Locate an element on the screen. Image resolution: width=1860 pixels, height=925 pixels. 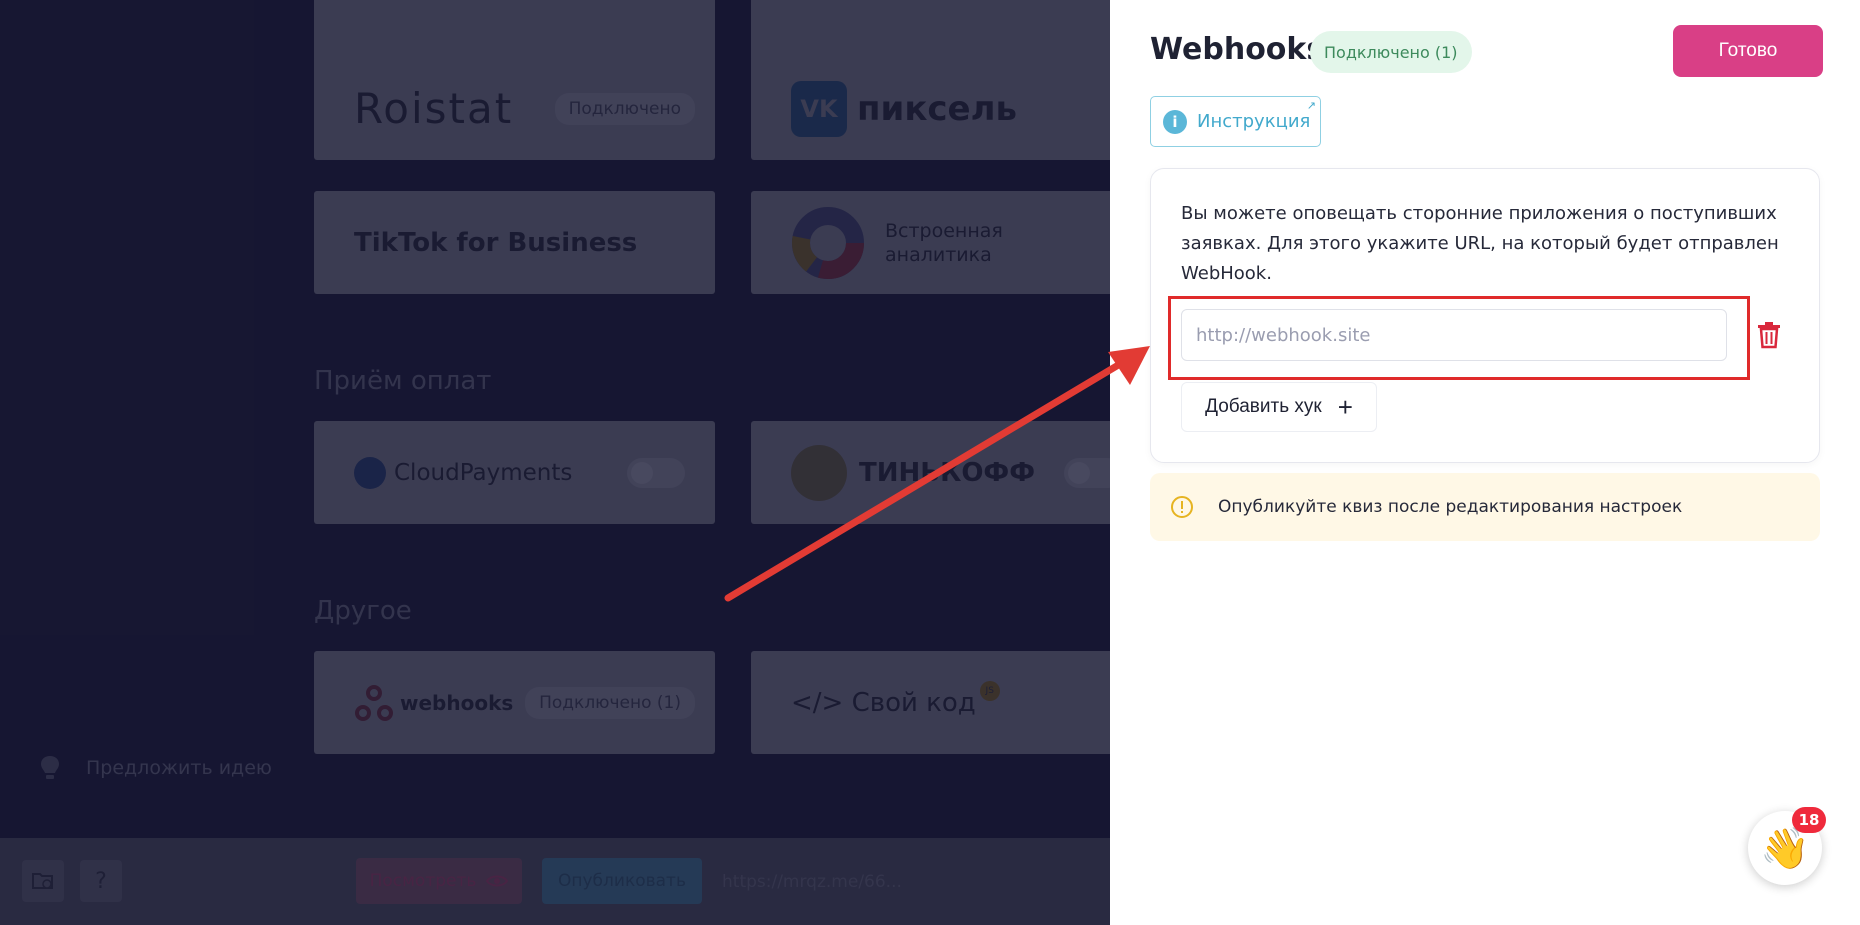
integration-card-custom-code: </> Свой код JS is located at coordinates (930, 702).